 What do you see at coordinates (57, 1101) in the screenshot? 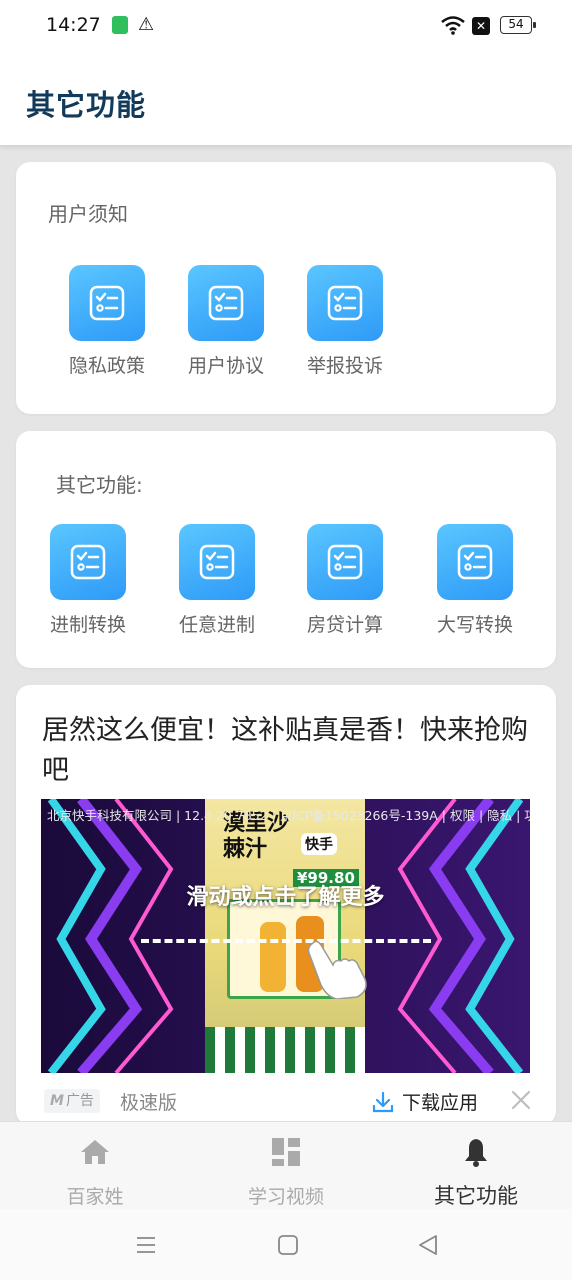
I see `kuaishou-logo-icon: M` at bounding box center [57, 1101].